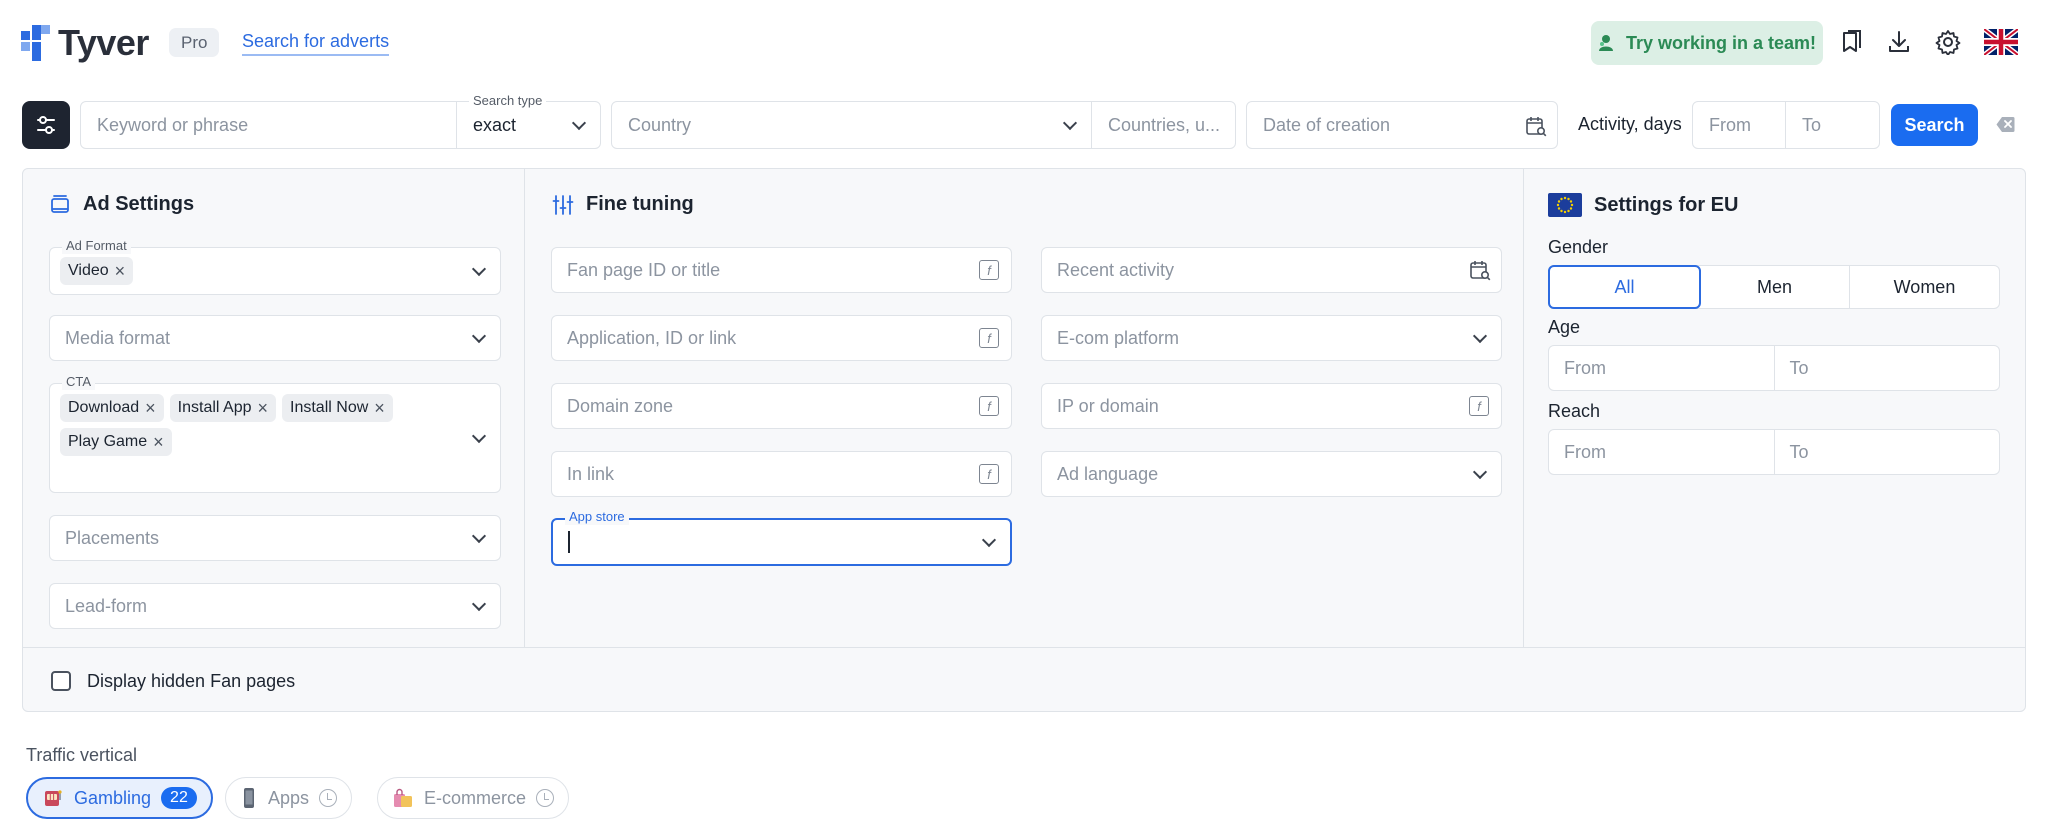 This screenshot has width=2048, height=833. Describe the element at coordinates (1271, 270) in the screenshot. I see `recent-activity-input: Recent activity` at that location.